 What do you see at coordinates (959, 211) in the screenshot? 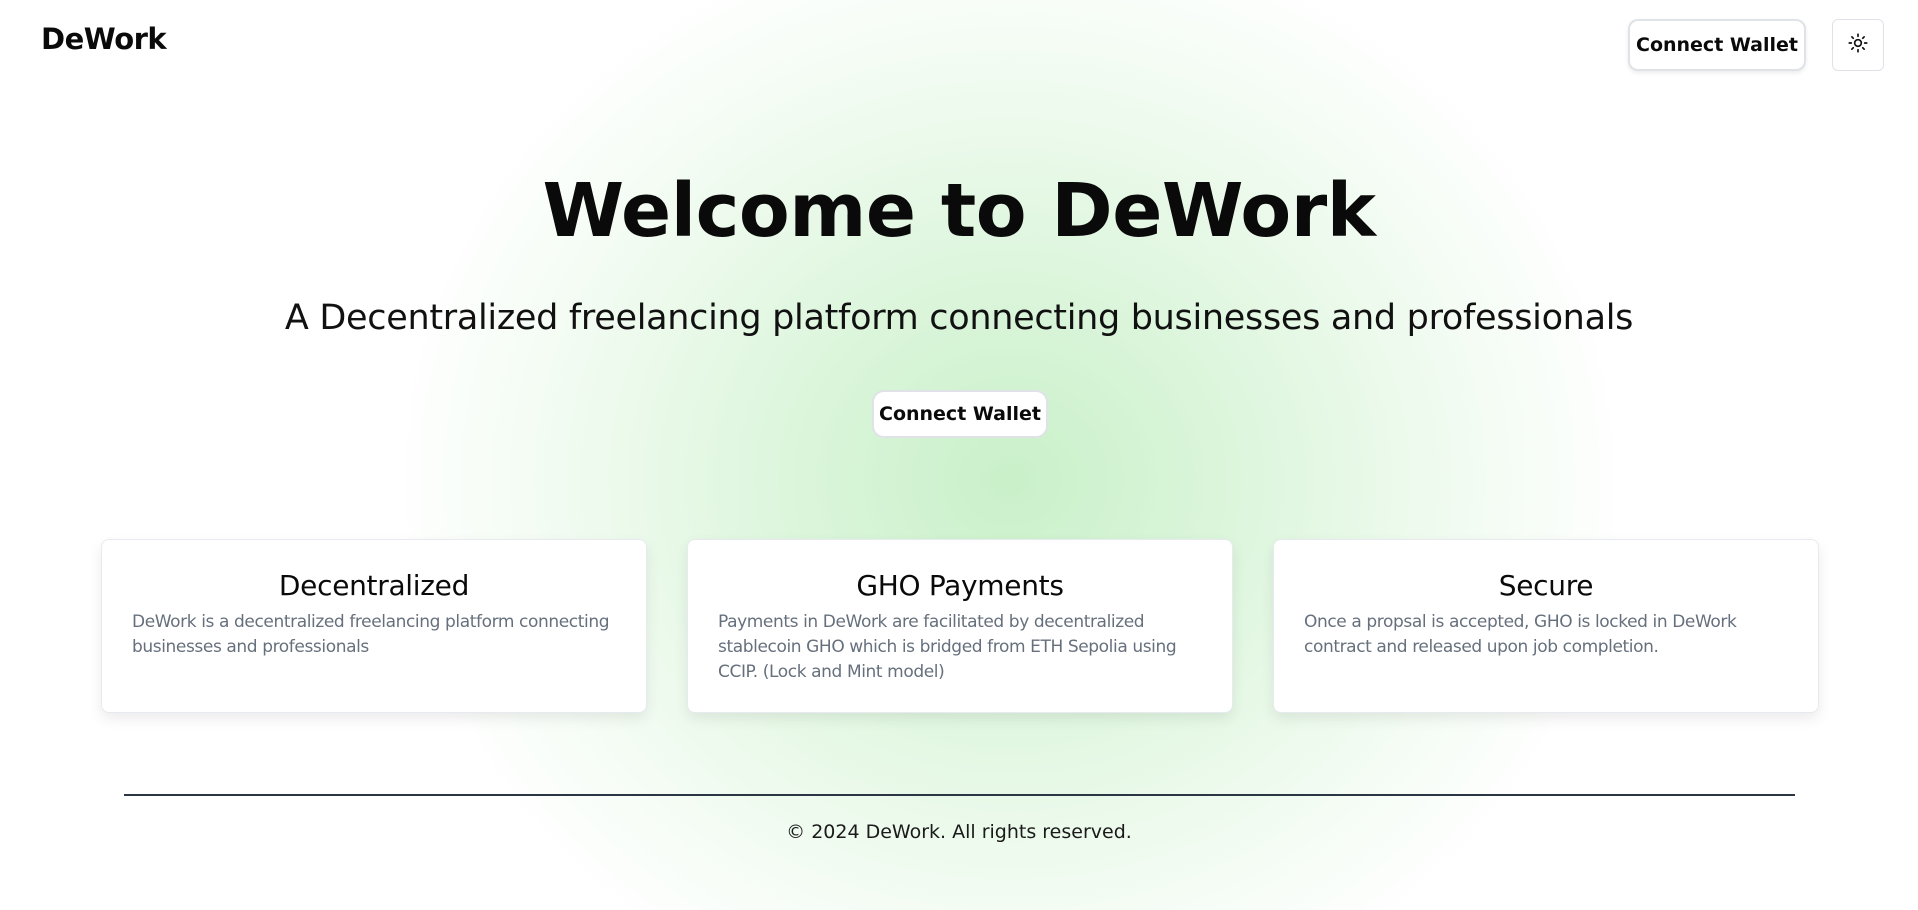
I see `hero-title: Welcome to DeWork` at bounding box center [959, 211].